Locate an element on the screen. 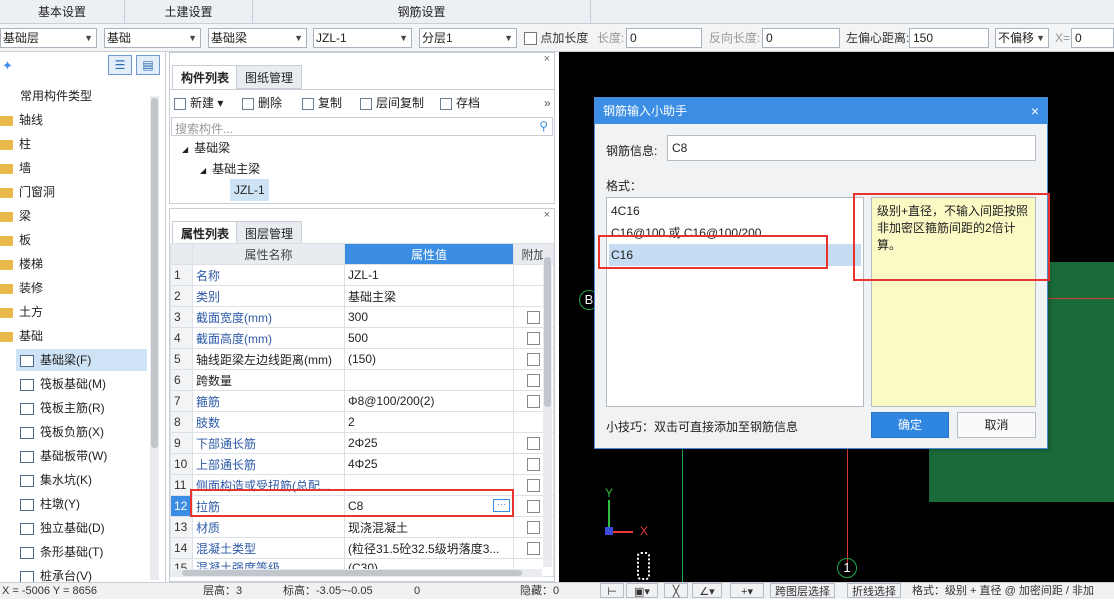 The width and height of the screenshot is (1114, 600). tree-node-main-beam: ◢ 基础主梁 is located at coordinates (230, 169).